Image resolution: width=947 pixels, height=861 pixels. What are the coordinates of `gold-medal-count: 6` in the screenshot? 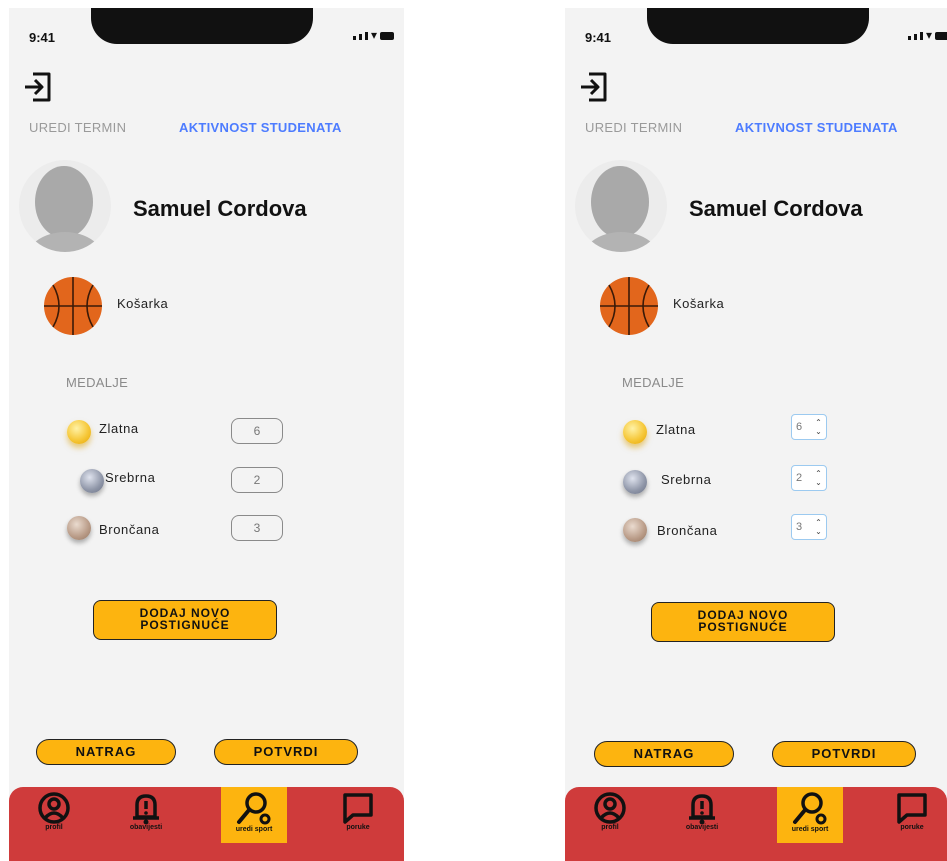 It's located at (257, 431).